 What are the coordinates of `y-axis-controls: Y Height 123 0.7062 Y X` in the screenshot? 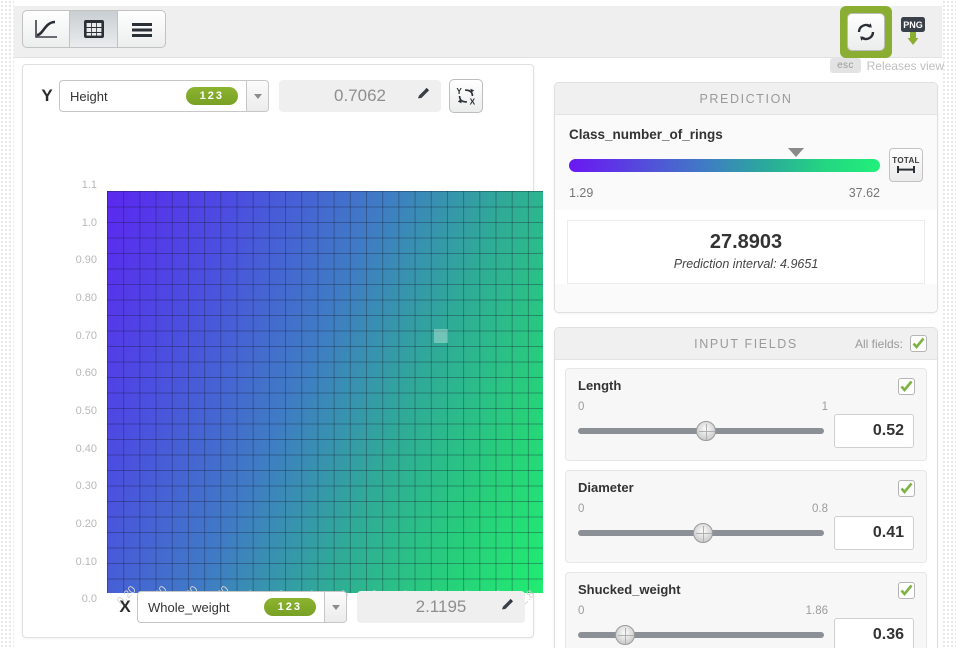 It's located at (259, 96).